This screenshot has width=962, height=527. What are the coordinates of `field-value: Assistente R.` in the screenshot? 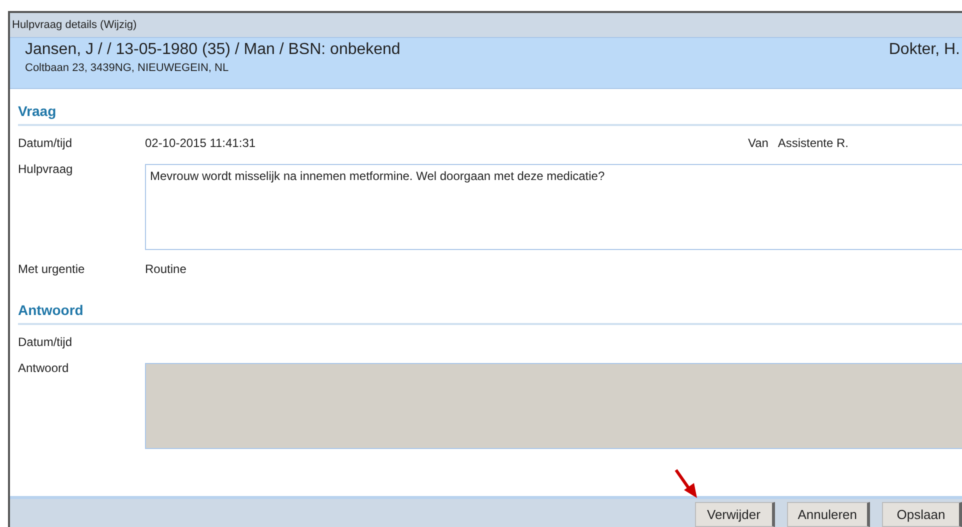 It's located at (813, 143).